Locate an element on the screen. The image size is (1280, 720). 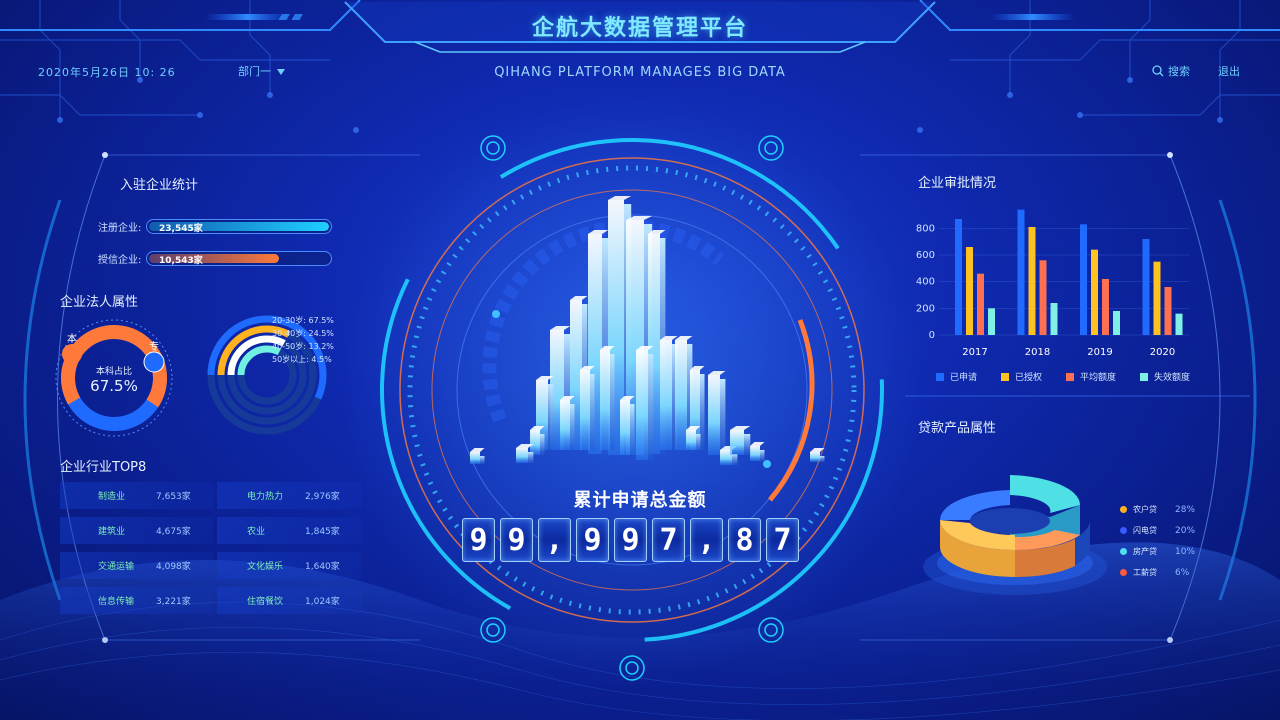
table-row: 信息传输 3,221家 住宿餐饮 1,024家 is located at coordinates (211, 600).